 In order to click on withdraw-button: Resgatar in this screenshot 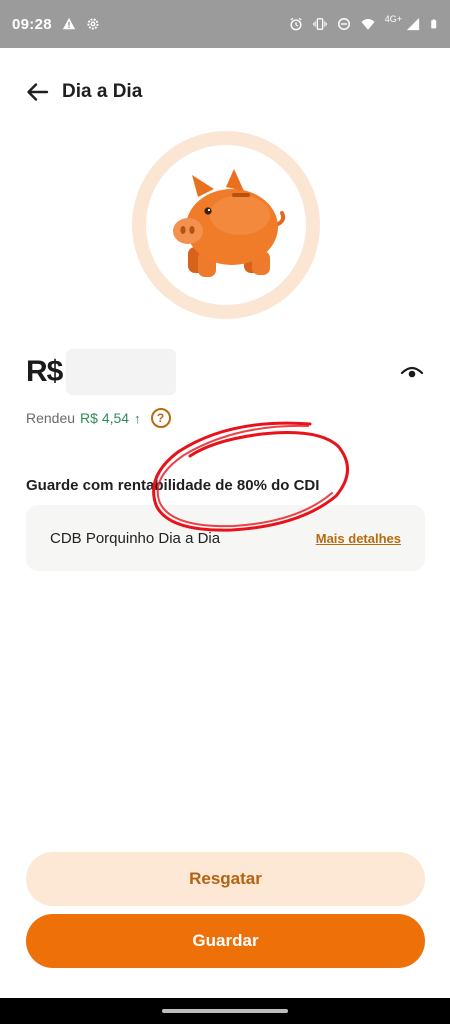, I will do `click(225, 879)`.